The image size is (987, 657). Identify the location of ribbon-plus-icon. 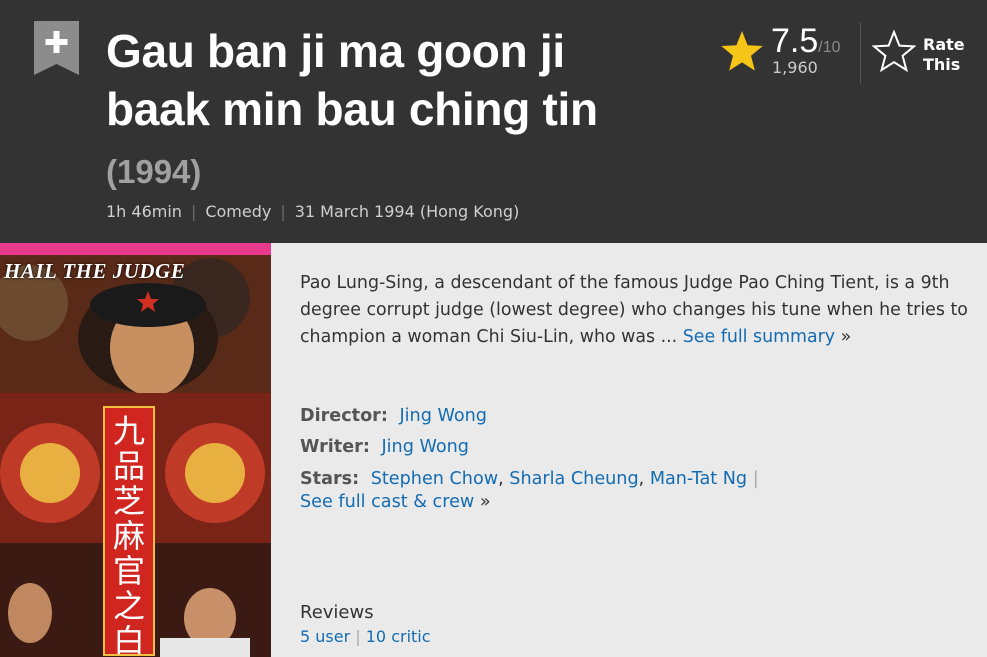
(56, 48).